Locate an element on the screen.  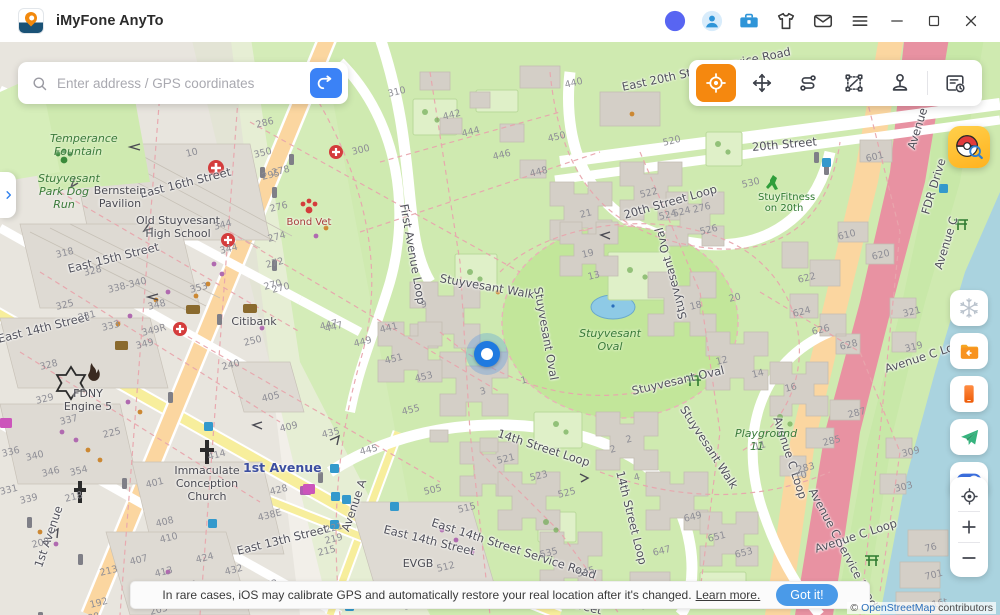
phone-icon is located at coordinates (969, 394).